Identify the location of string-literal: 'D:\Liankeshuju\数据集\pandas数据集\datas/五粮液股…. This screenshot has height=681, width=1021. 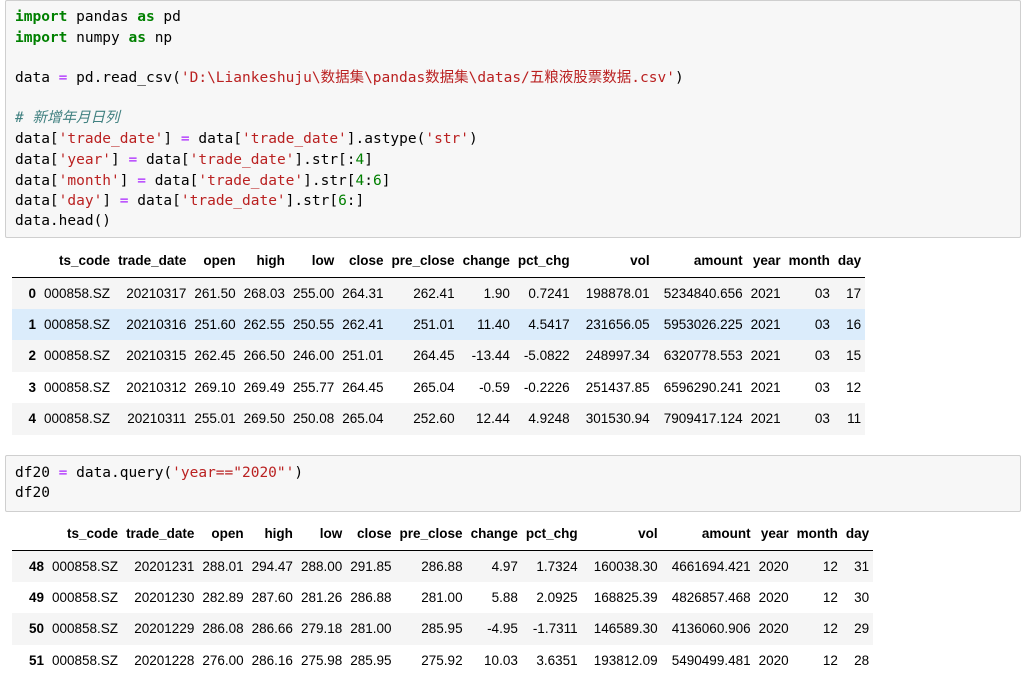
(427, 78).